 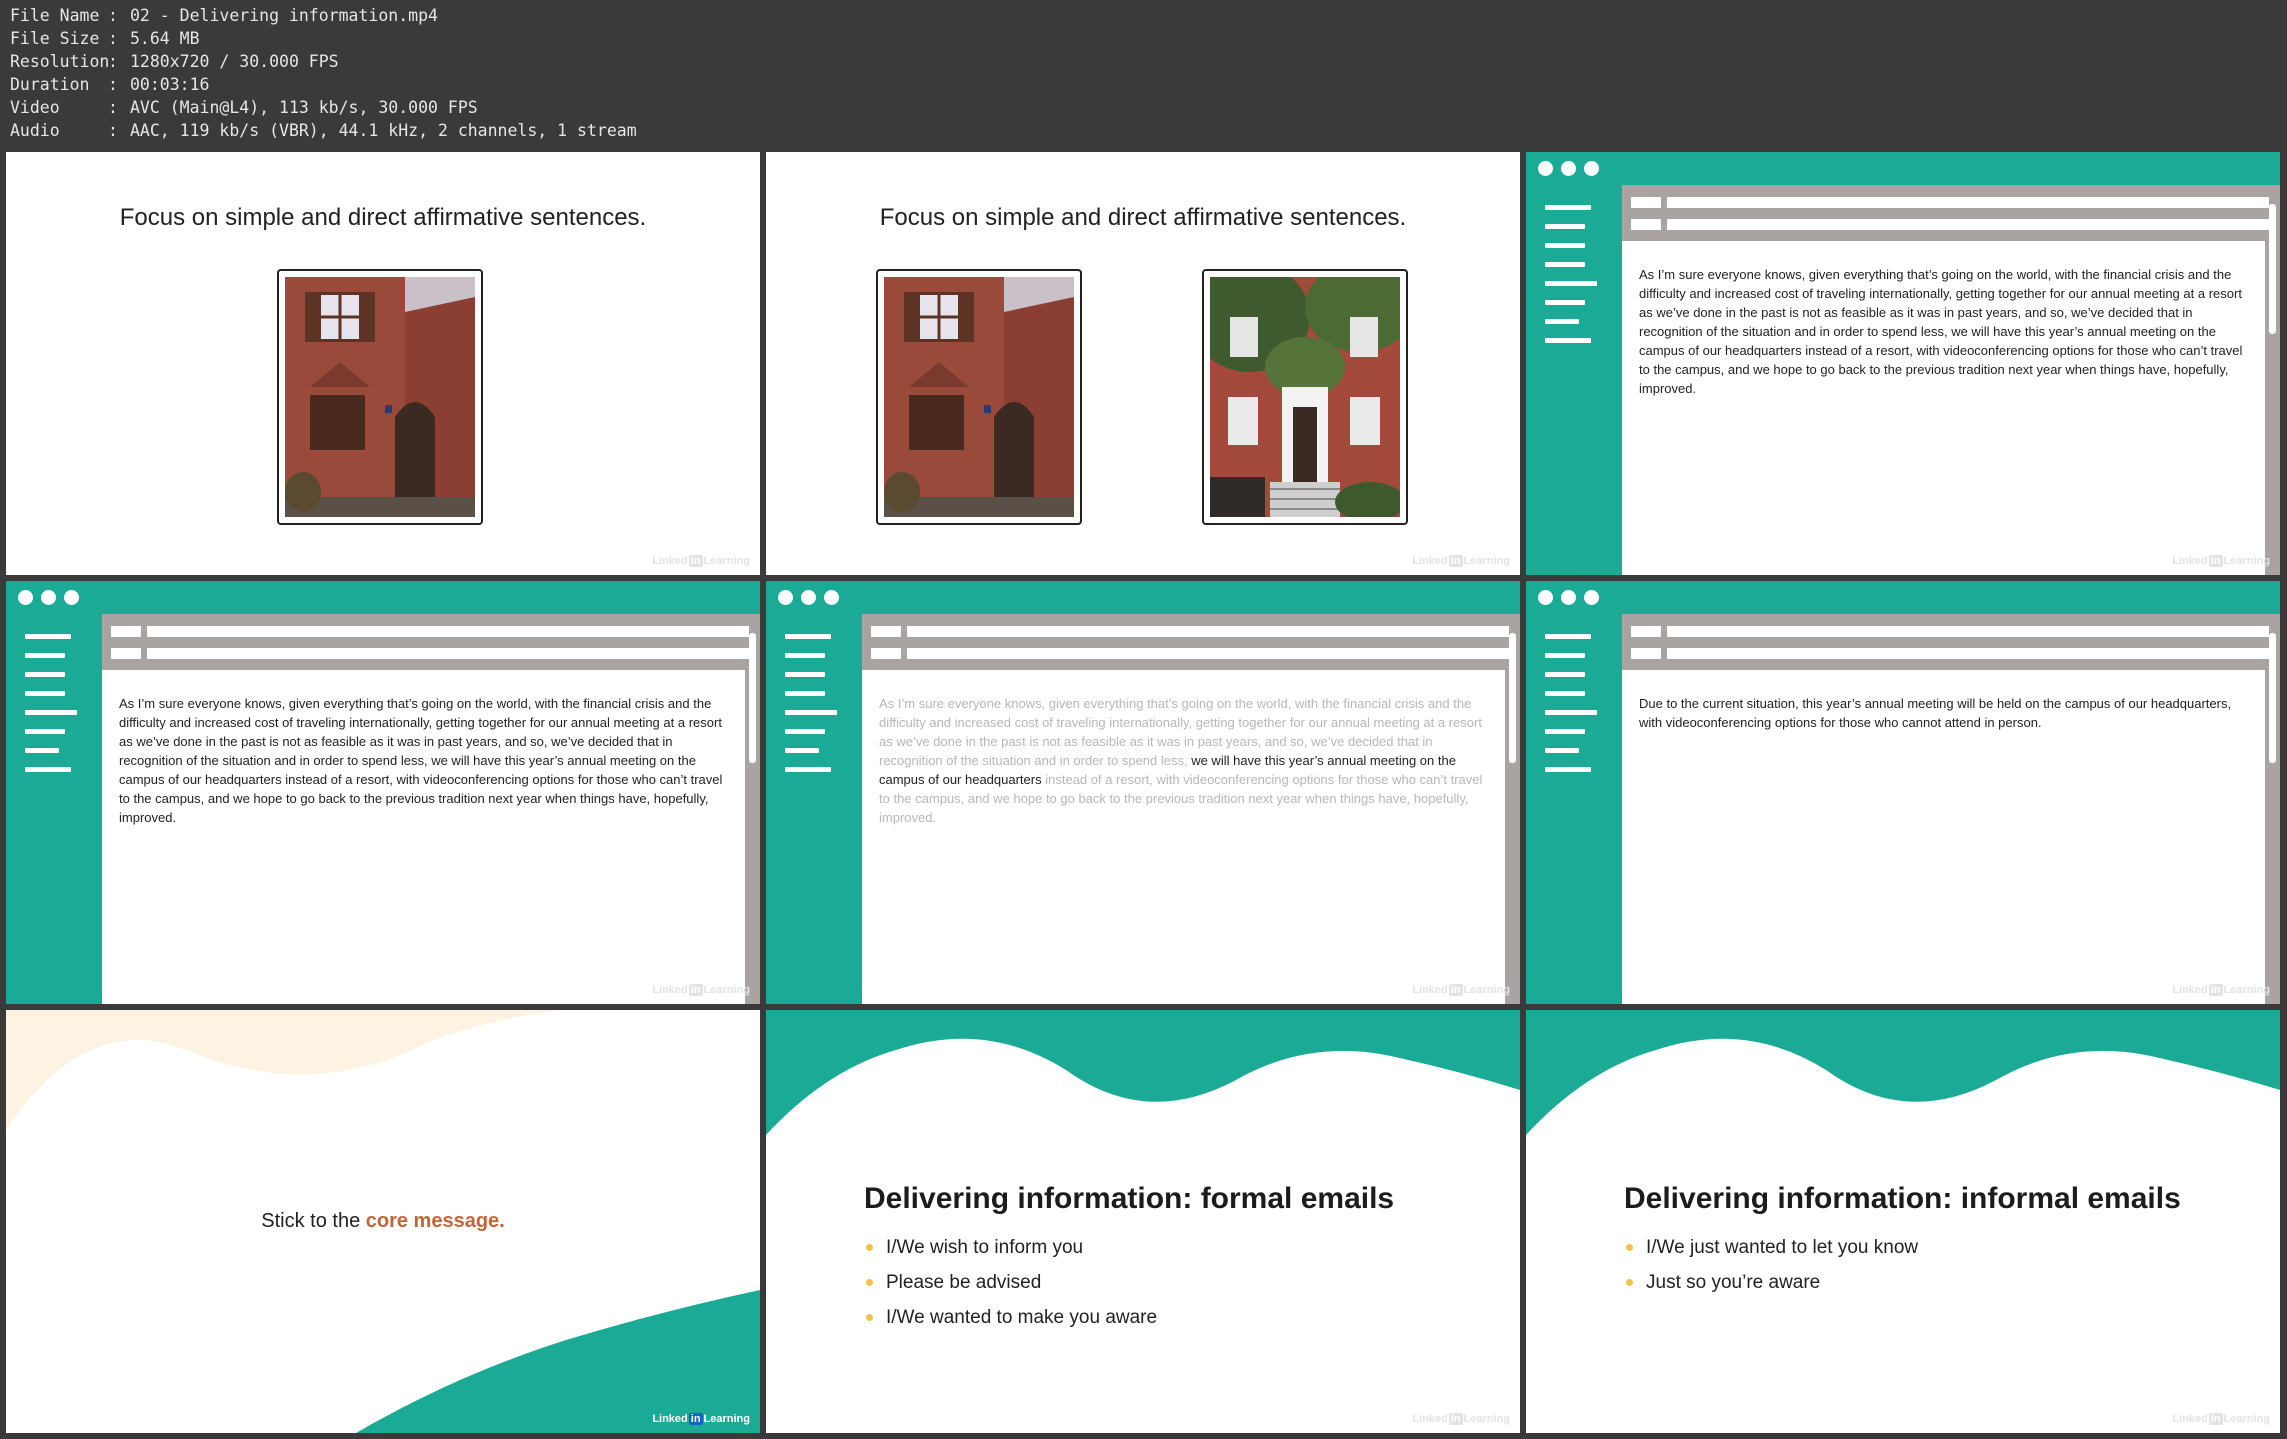 I want to click on core-message-text: Stick to the core message., so click(x=383, y=1221).